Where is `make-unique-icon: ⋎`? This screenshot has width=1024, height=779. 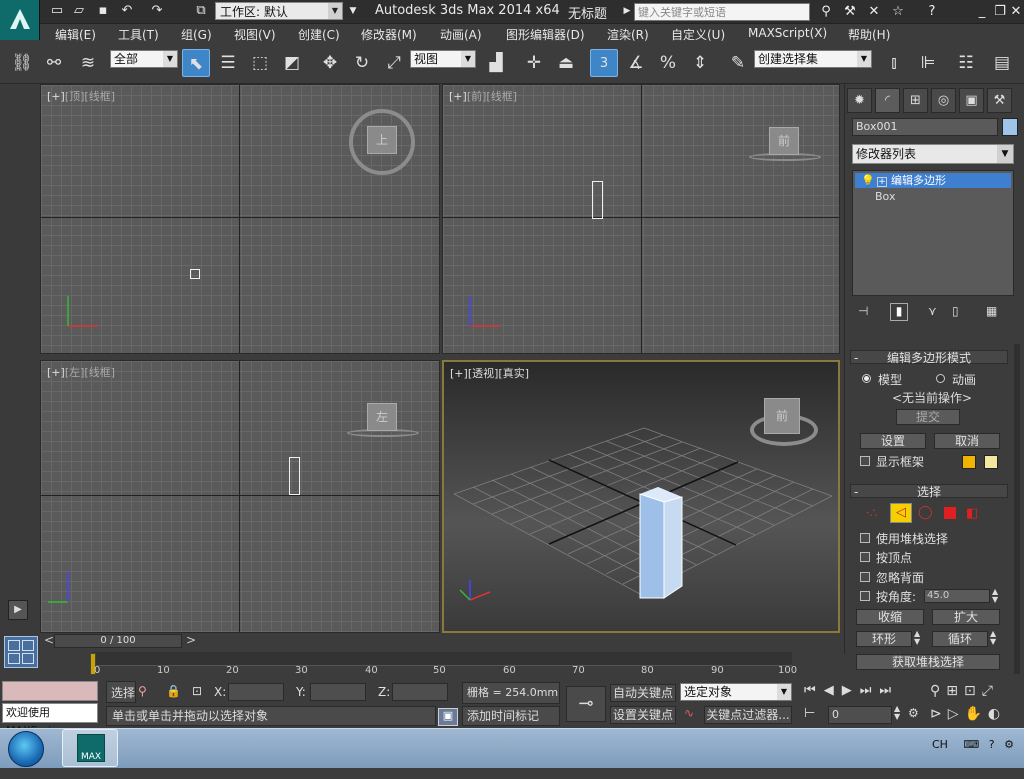 make-unique-icon: ⋎ is located at coordinates (932, 311).